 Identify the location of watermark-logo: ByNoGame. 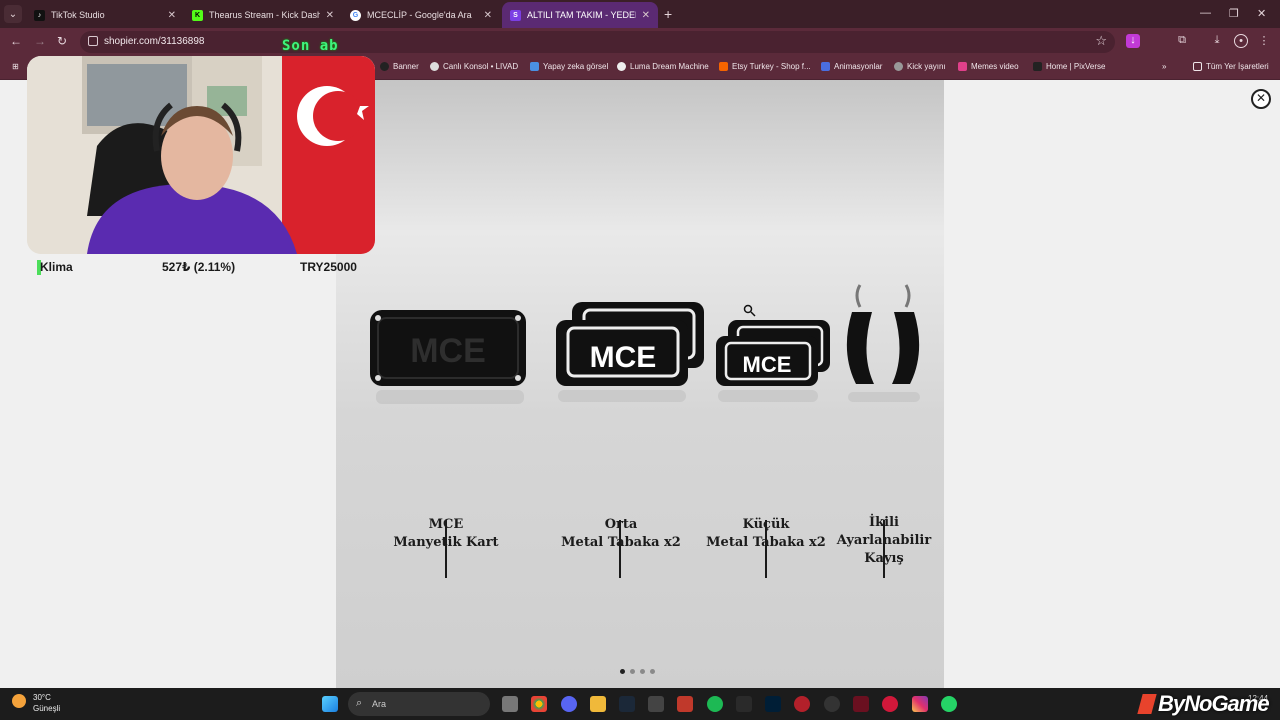
(1203, 704).